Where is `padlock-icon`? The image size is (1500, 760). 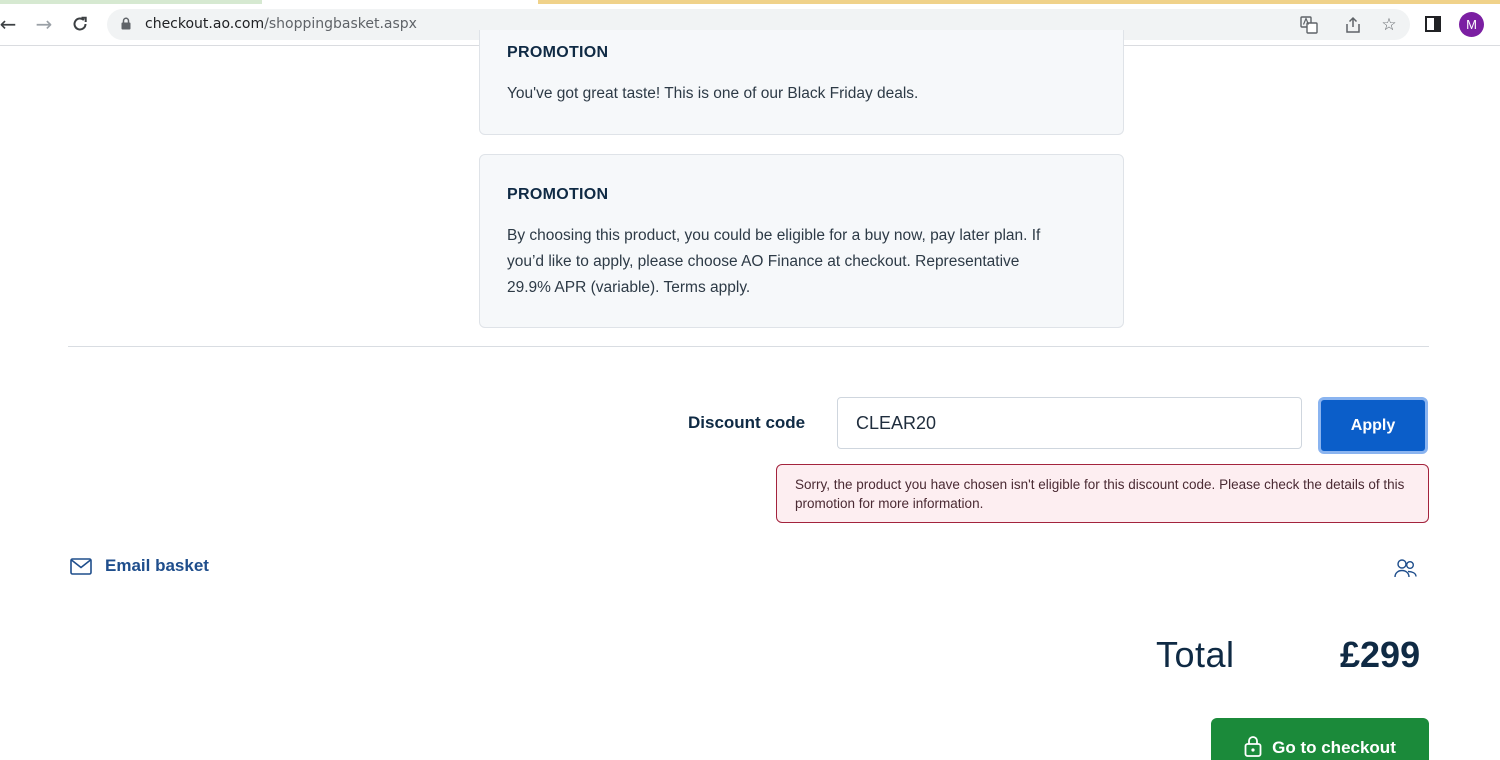 padlock-icon is located at coordinates (1253, 746).